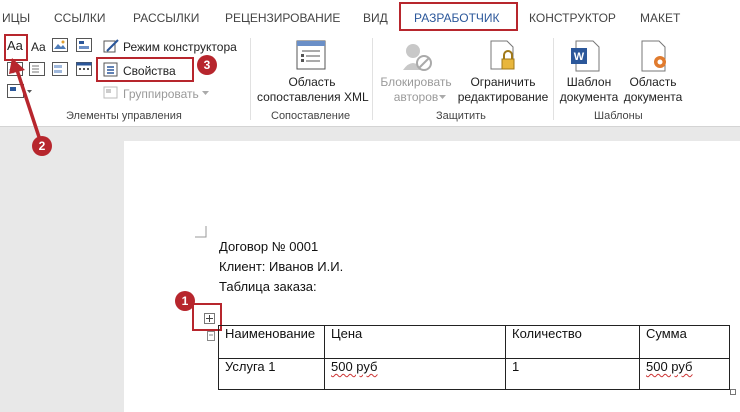 Image resolution: width=740 pixels, height=412 pixels. Describe the element at coordinates (415, 342) in the screenshot. I see `table-header-cell: Цена` at that location.